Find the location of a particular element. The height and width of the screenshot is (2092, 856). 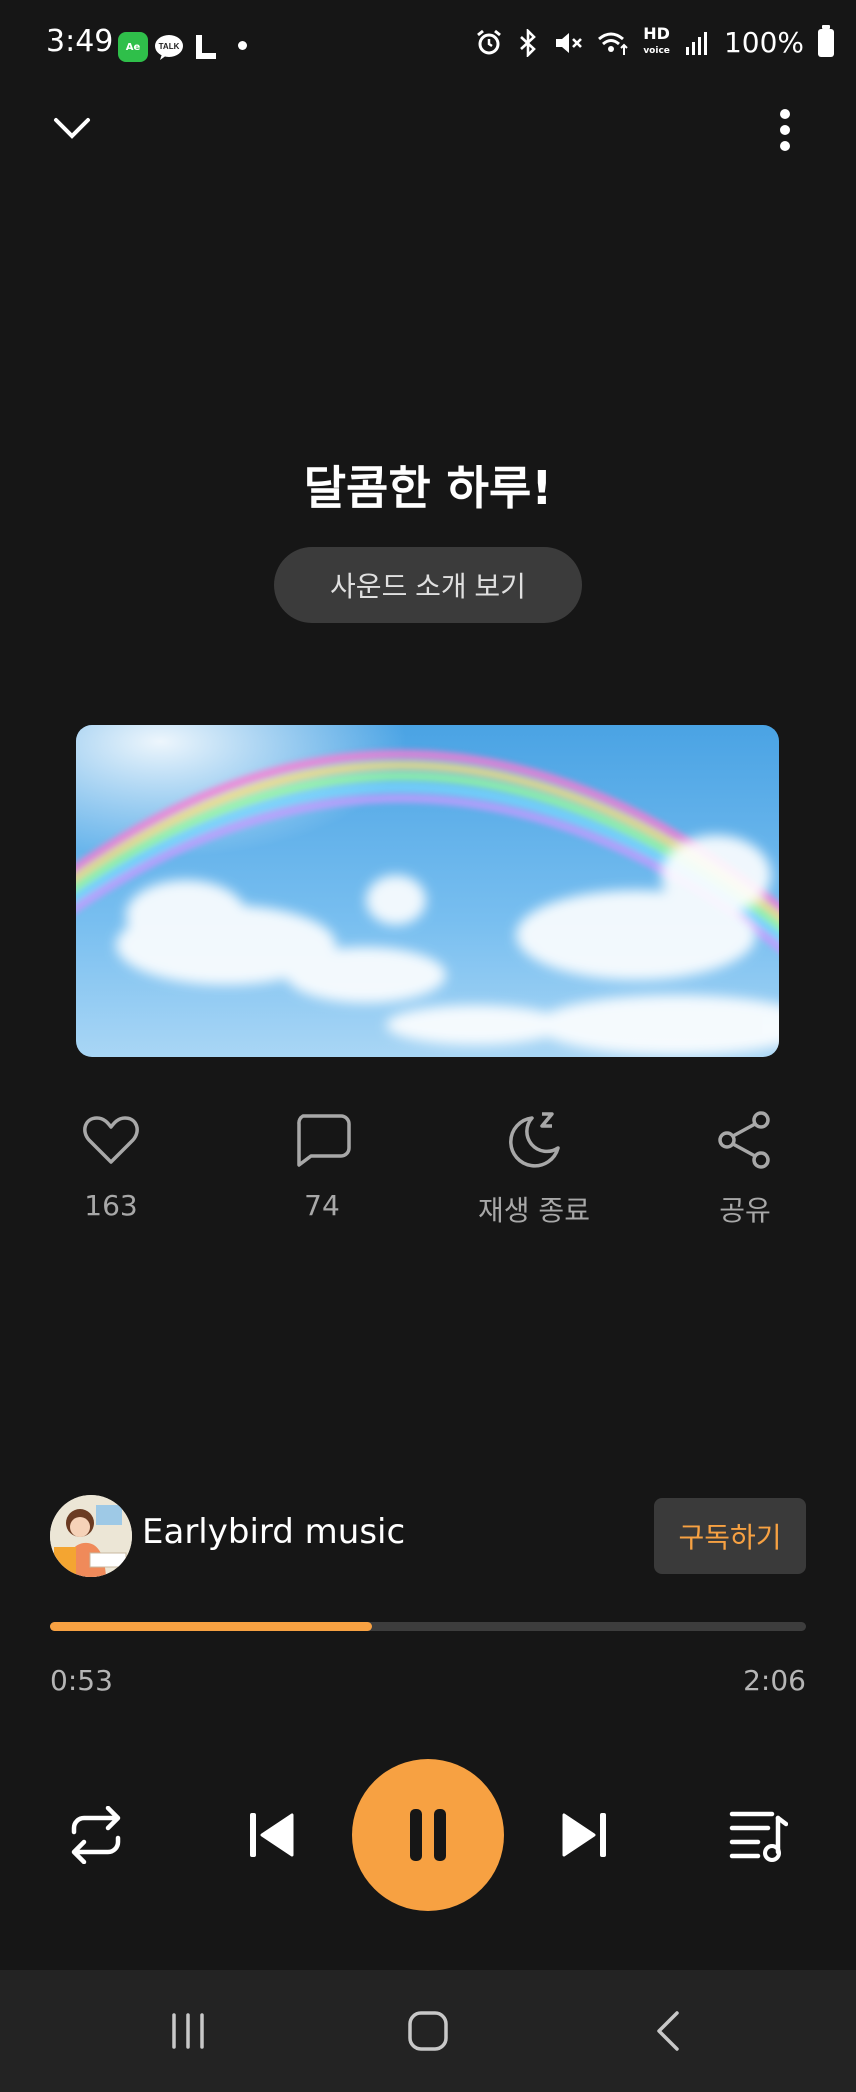

progress-bar is located at coordinates (428, 1626).